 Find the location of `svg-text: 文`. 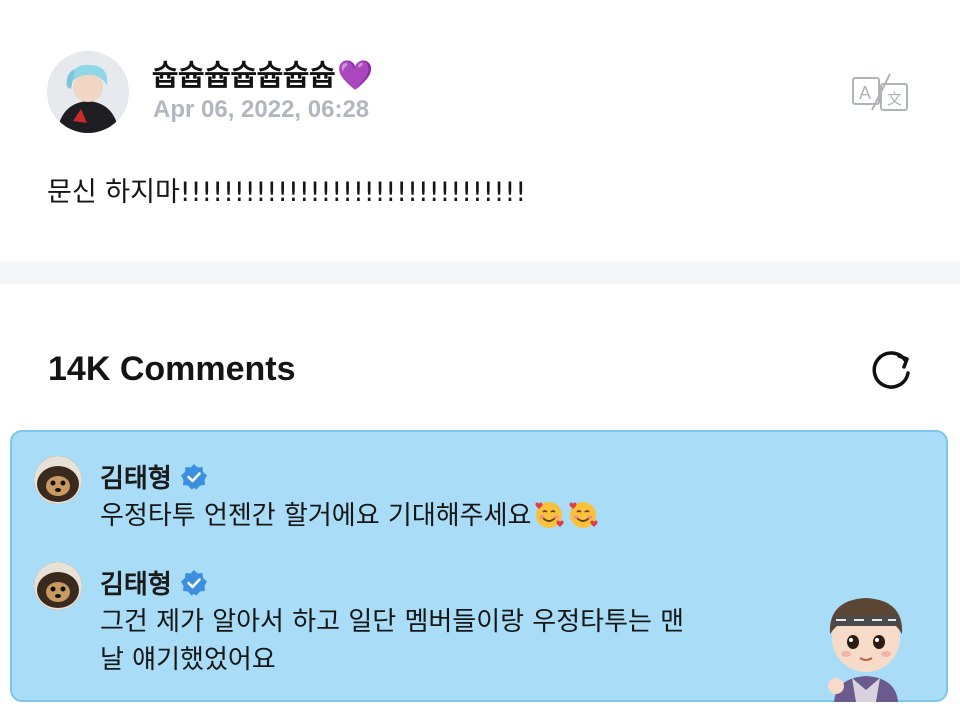

svg-text: 文 is located at coordinates (894, 99).